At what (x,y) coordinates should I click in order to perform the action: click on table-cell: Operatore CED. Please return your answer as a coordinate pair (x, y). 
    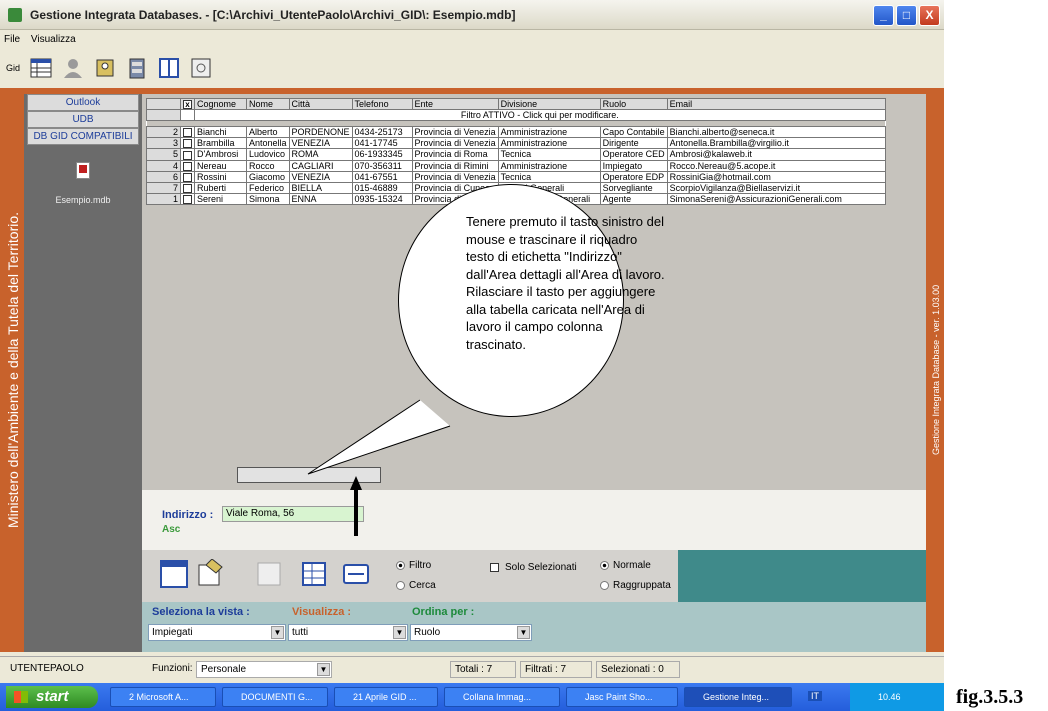
    Looking at the image, I should click on (633, 154).